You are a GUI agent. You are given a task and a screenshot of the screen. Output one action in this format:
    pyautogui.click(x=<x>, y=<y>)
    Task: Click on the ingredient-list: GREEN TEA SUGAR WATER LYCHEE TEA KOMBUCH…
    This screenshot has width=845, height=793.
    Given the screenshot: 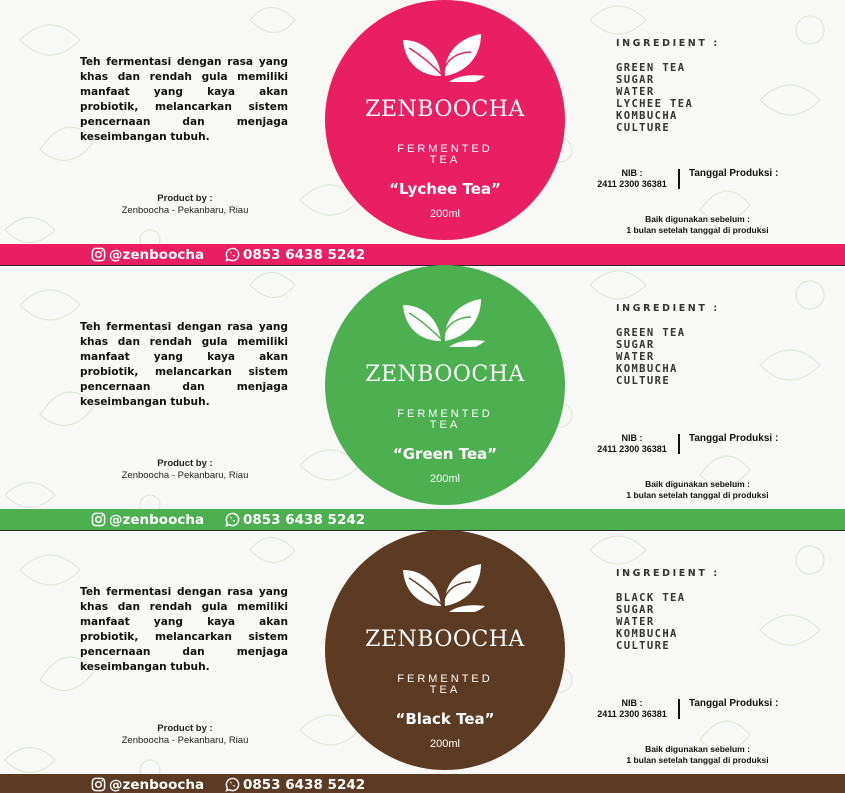 What is the action you would take?
    pyautogui.click(x=654, y=98)
    